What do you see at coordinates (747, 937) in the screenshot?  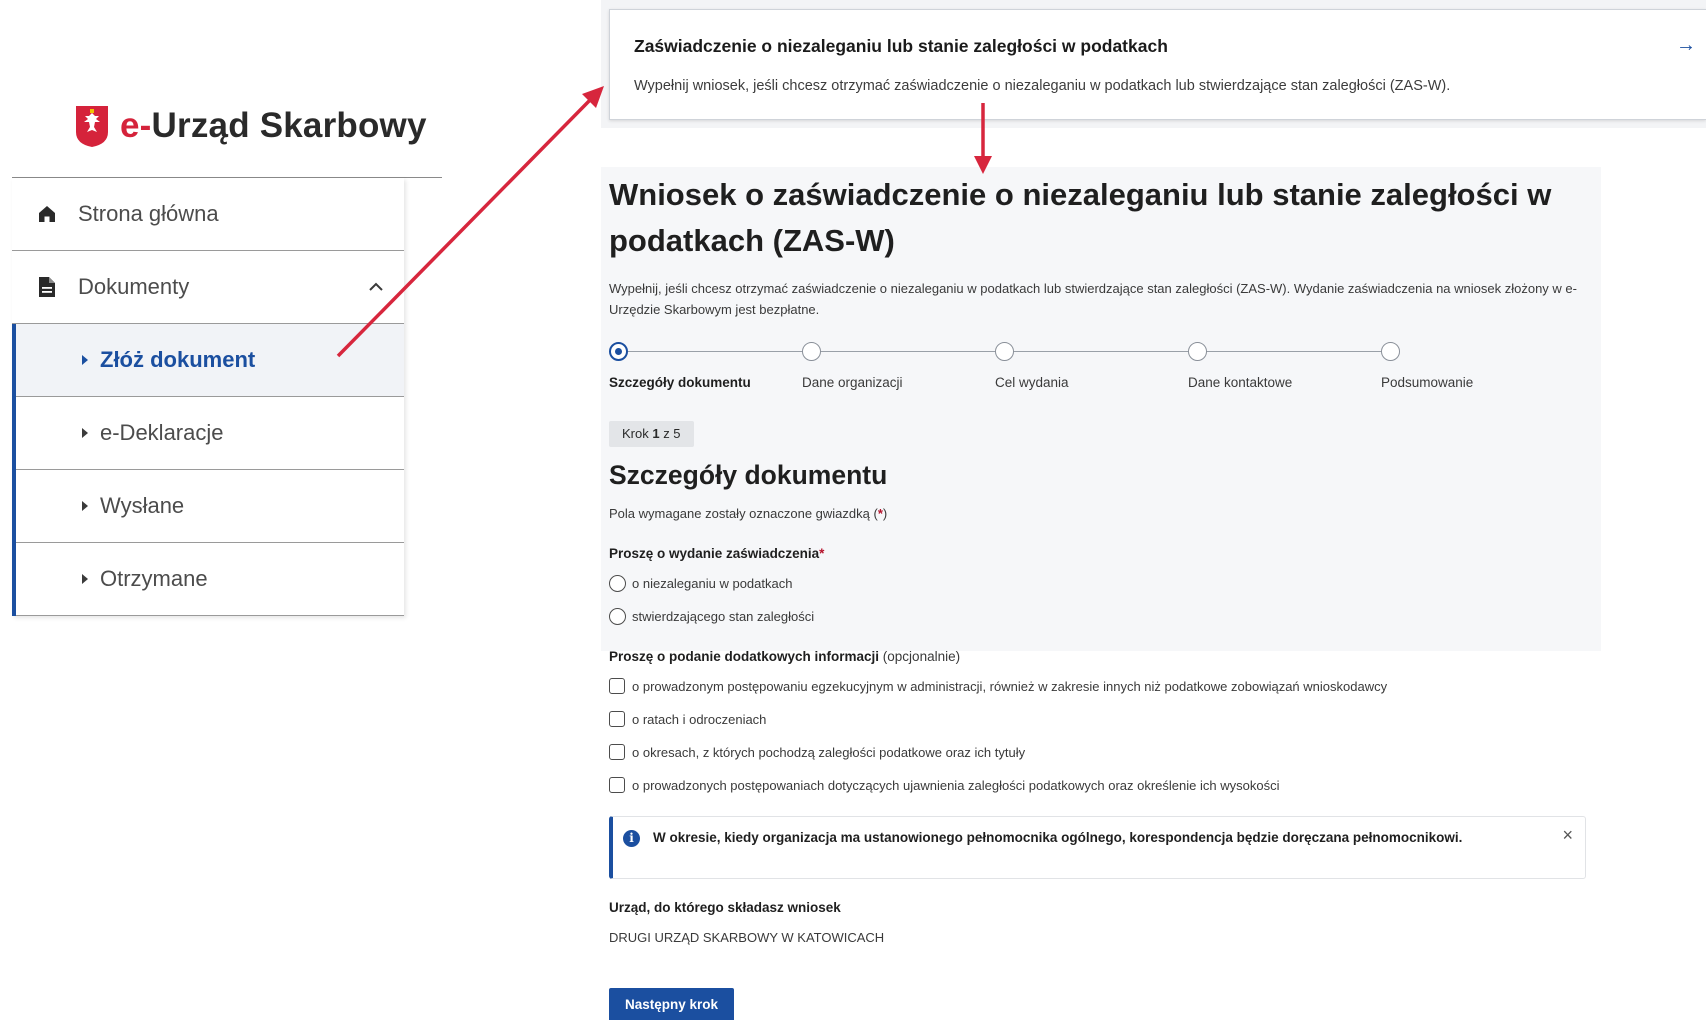 I see `tax-office-value: DRUGI URZĄD SKARBOWY W KATOWICACH` at bounding box center [747, 937].